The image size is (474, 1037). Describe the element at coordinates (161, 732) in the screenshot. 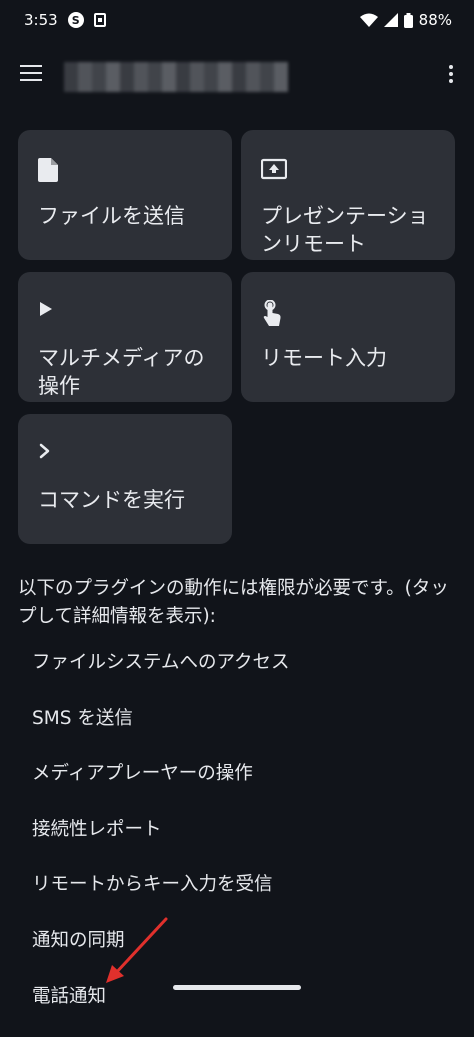

I see `permission-item-sms: SMS を送信` at that location.